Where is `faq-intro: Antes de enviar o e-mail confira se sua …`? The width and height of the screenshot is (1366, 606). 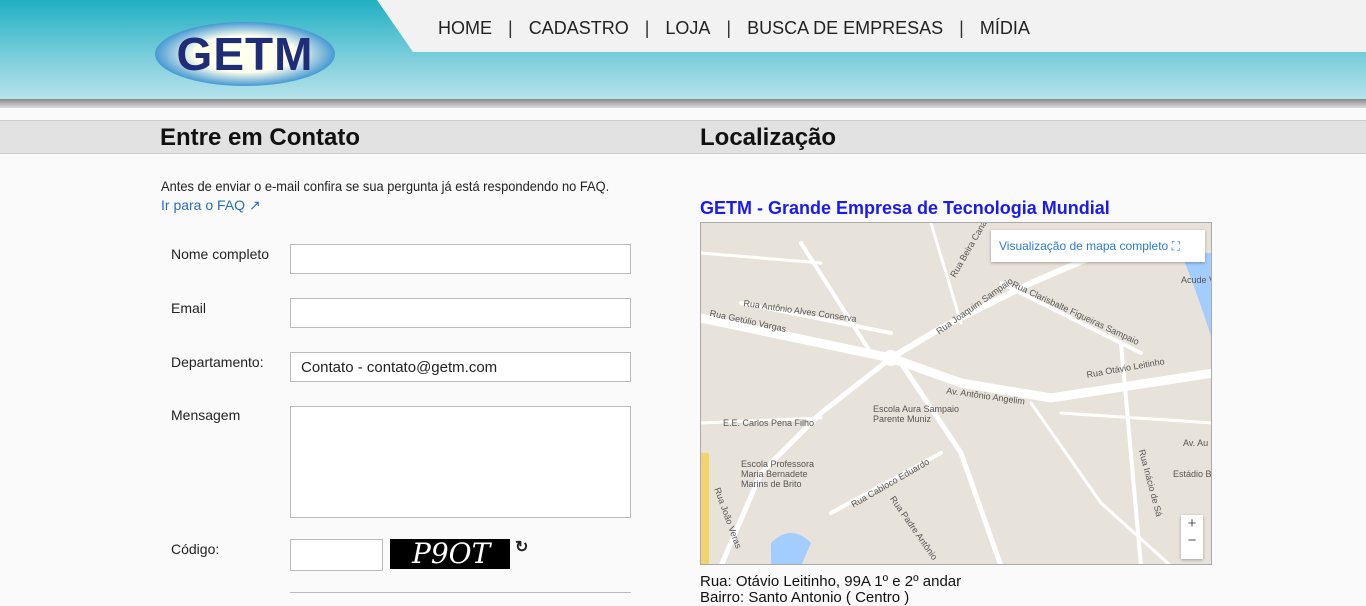
faq-intro: Antes de enviar o e-mail confira se sua … is located at coordinates (385, 186).